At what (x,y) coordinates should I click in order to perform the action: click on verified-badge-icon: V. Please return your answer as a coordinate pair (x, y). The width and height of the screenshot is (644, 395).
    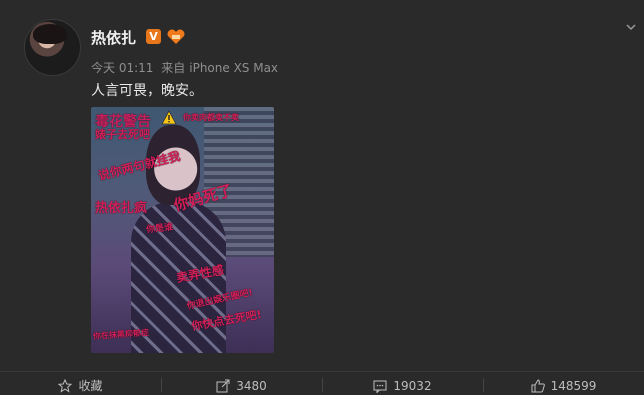
    Looking at the image, I should click on (153, 36).